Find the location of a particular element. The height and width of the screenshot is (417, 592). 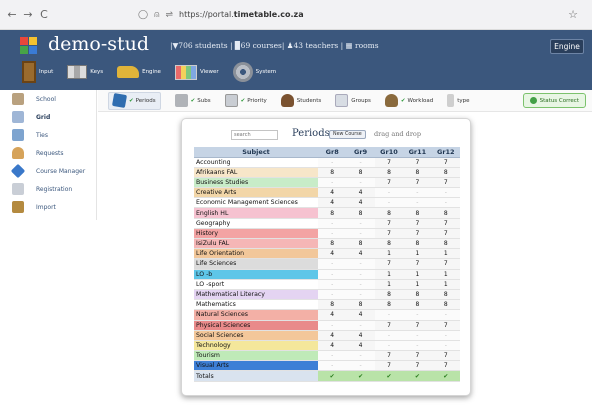

subject-cell: Physical Sciences is located at coordinates (256, 325).